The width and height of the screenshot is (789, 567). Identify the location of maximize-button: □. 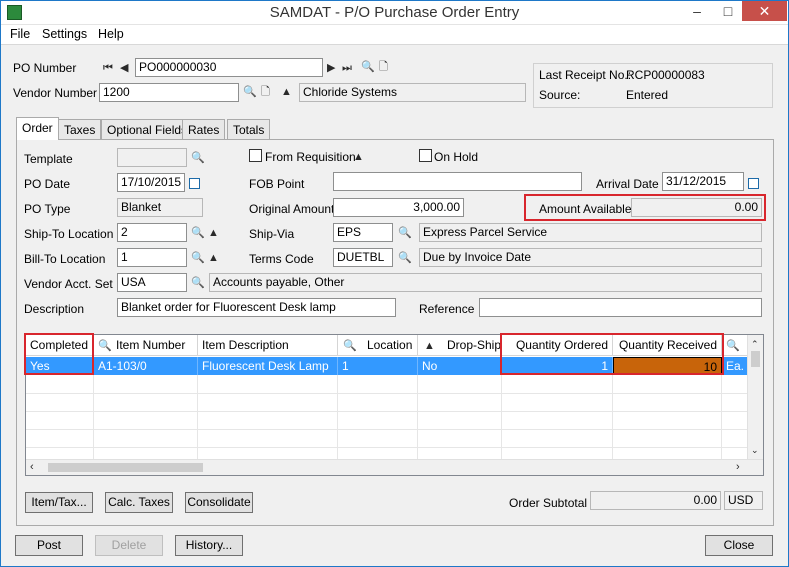
(728, 11).